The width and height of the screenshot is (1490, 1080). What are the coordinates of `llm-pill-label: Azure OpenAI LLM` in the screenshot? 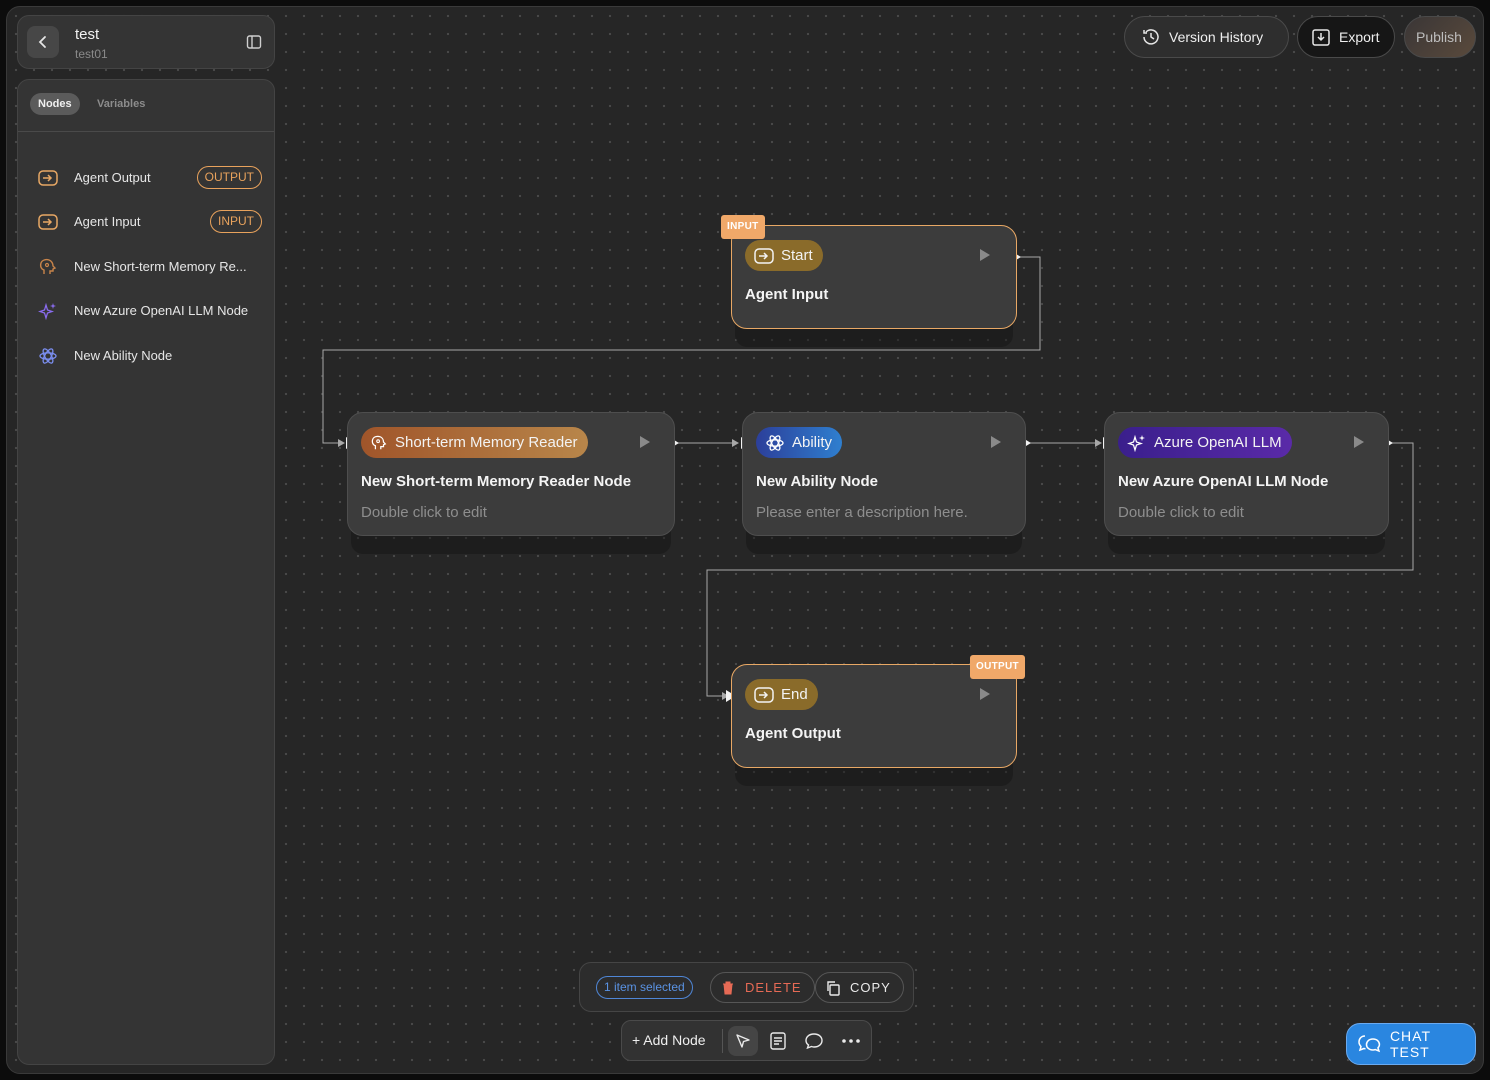 It's located at (1218, 442).